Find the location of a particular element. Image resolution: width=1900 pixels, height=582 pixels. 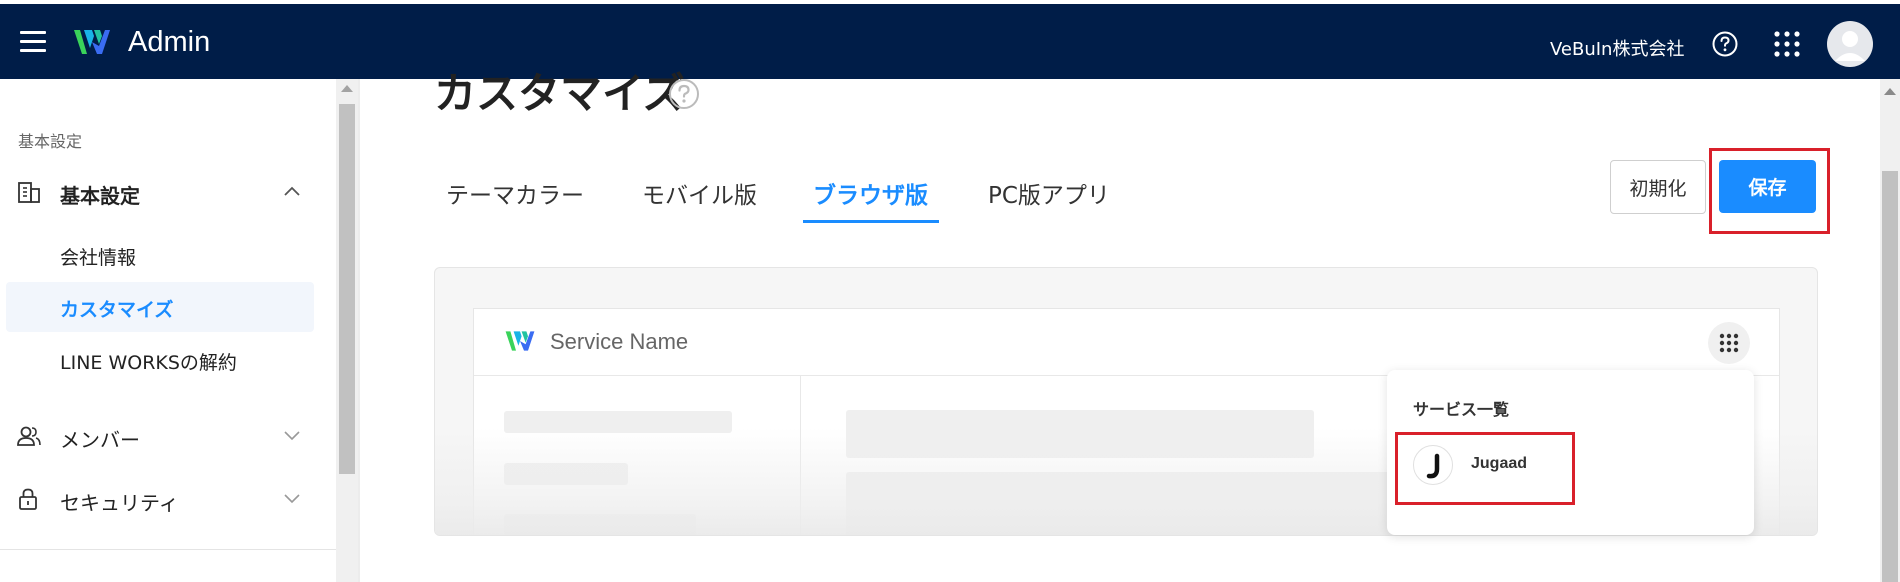

sidebar-group-label: セキュリティ is located at coordinates (119, 503).